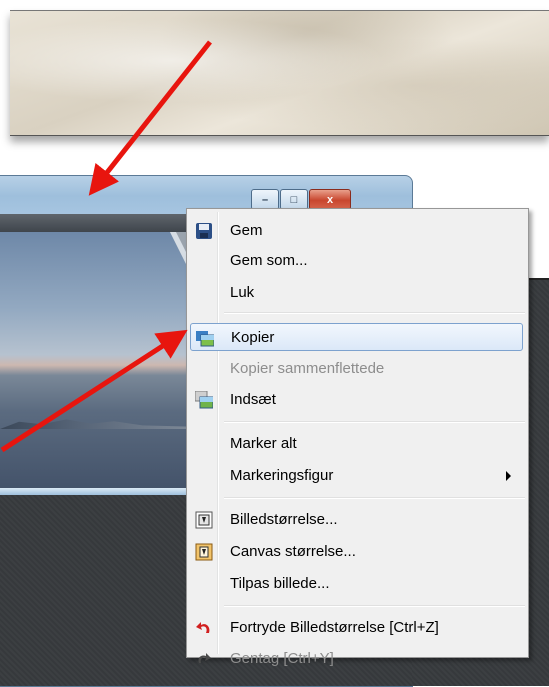 The image size is (549, 687). What do you see at coordinates (150, 118) in the screenshot?
I see `annotation-arrow-top` at bounding box center [150, 118].